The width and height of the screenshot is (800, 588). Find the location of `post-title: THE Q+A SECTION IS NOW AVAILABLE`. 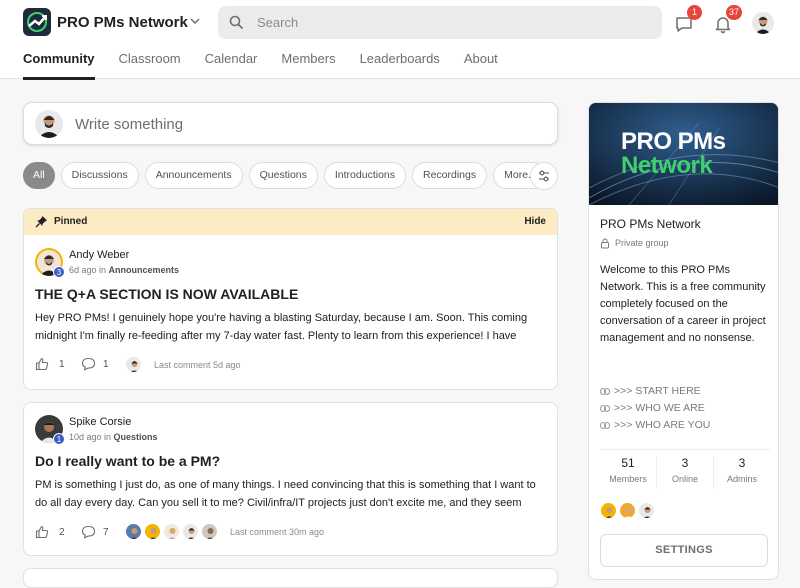

post-title: THE Q+A SECTION IS NOW AVAILABLE is located at coordinates (166, 294).